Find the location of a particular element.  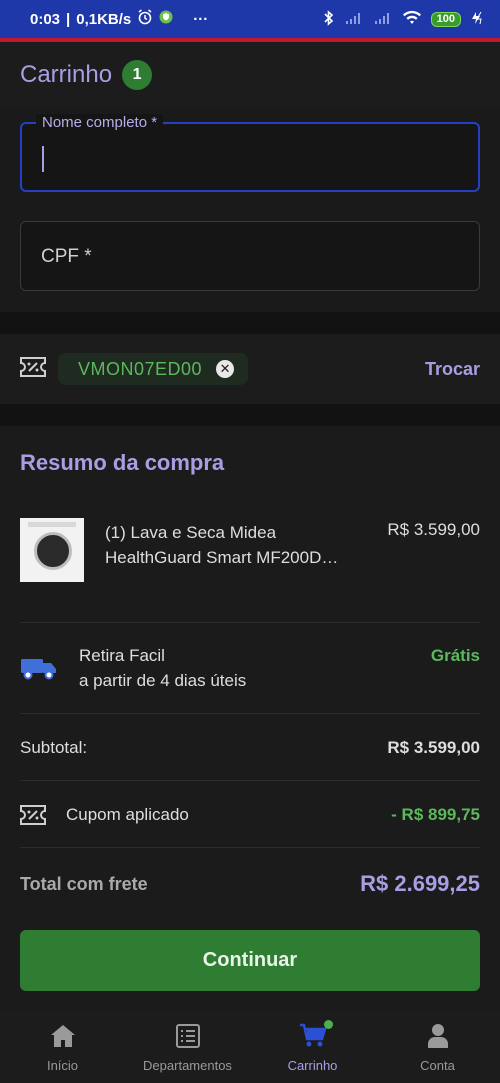

bluetooth-icon is located at coordinates (329, 19).